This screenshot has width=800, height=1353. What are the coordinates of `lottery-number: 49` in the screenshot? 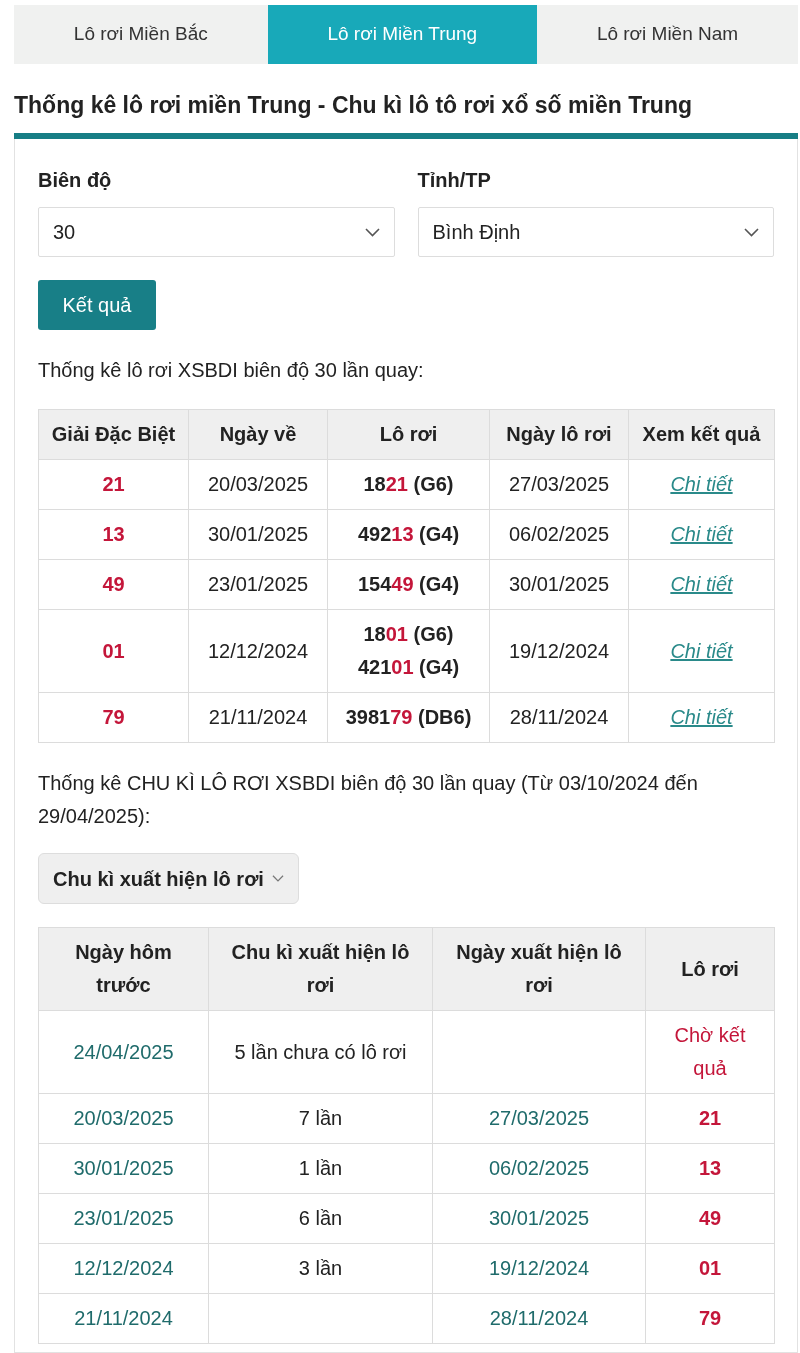 It's located at (710, 1218).